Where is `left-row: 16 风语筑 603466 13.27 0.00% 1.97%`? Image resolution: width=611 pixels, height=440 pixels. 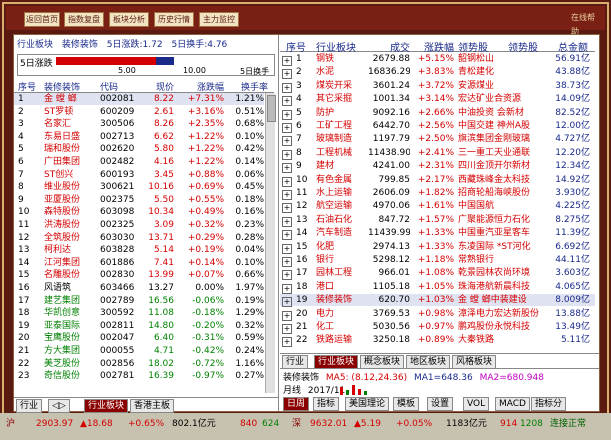 left-row: 16 风语筑 603466 13.27 0.00% 1.97% is located at coordinates (139, 288).